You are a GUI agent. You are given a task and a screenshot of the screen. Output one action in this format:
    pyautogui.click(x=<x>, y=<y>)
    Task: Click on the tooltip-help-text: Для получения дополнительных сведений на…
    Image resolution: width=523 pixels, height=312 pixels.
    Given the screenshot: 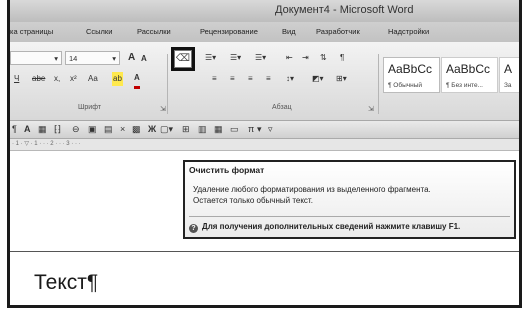 What is the action you would take?
    pyautogui.click(x=331, y=226)
    